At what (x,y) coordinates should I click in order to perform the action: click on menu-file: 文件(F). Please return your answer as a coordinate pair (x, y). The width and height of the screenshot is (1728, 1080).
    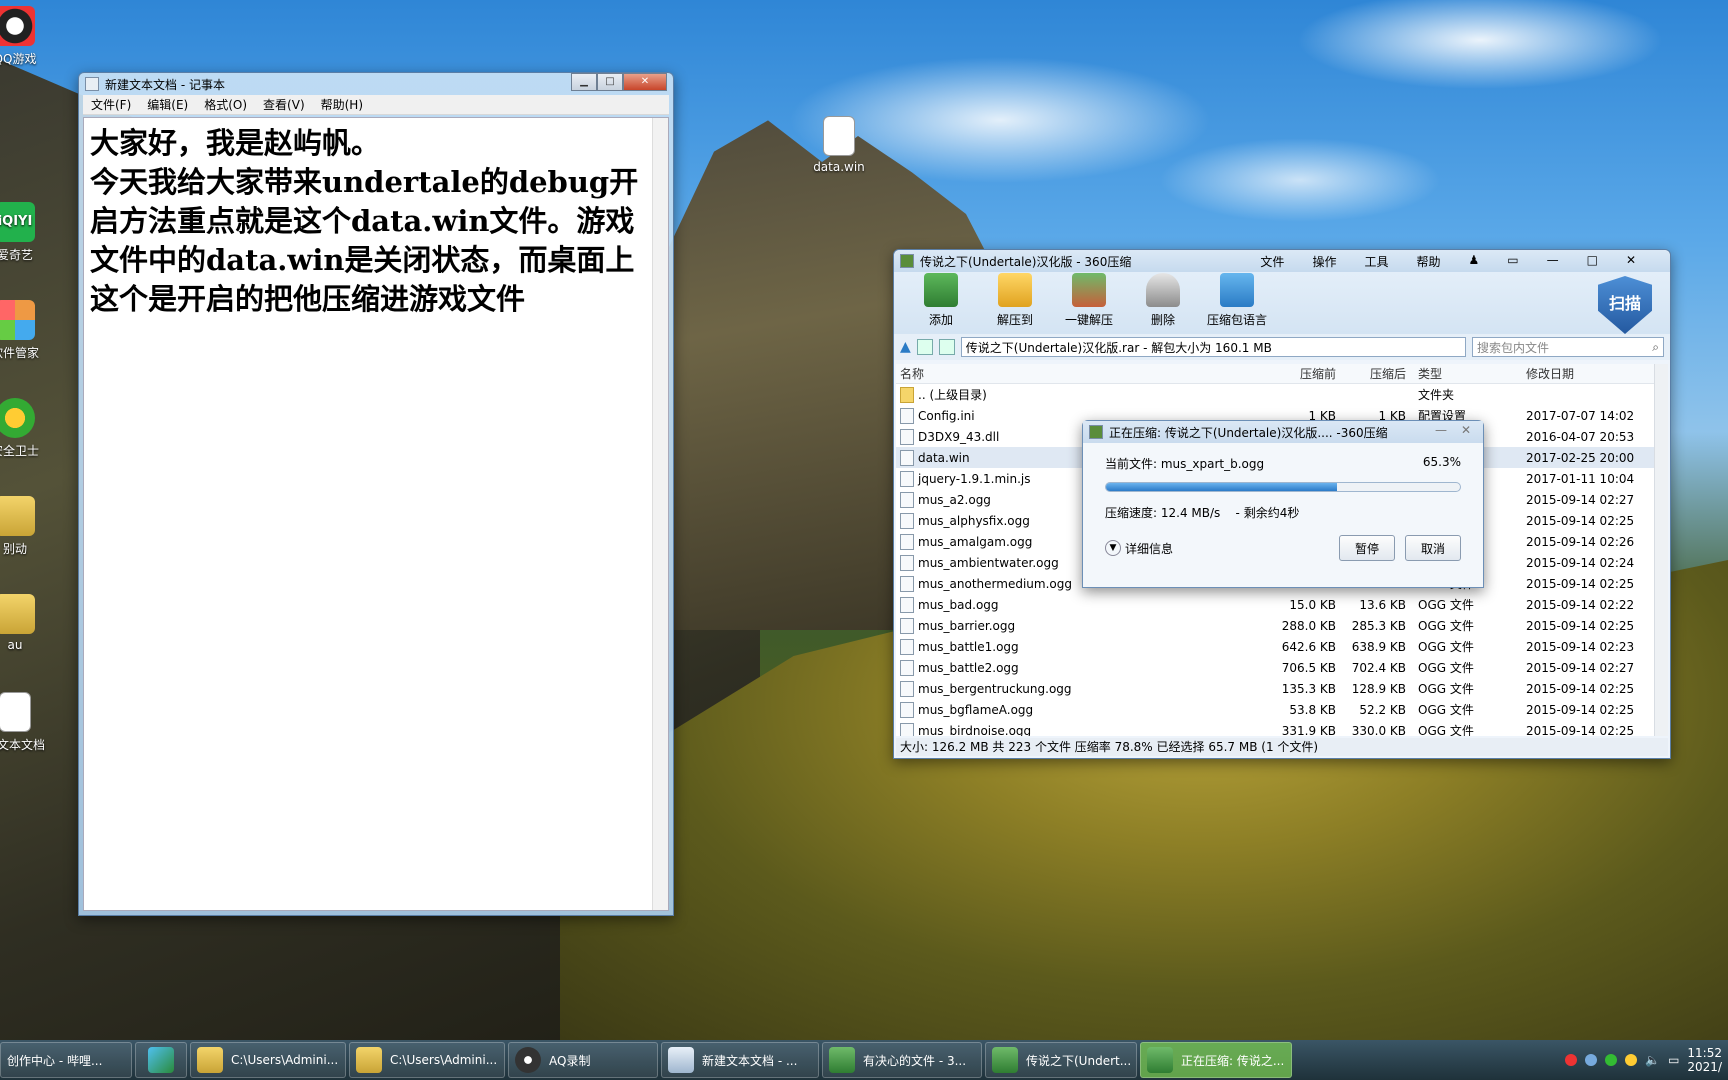
    Looking at the image, I should click on (111, 104).